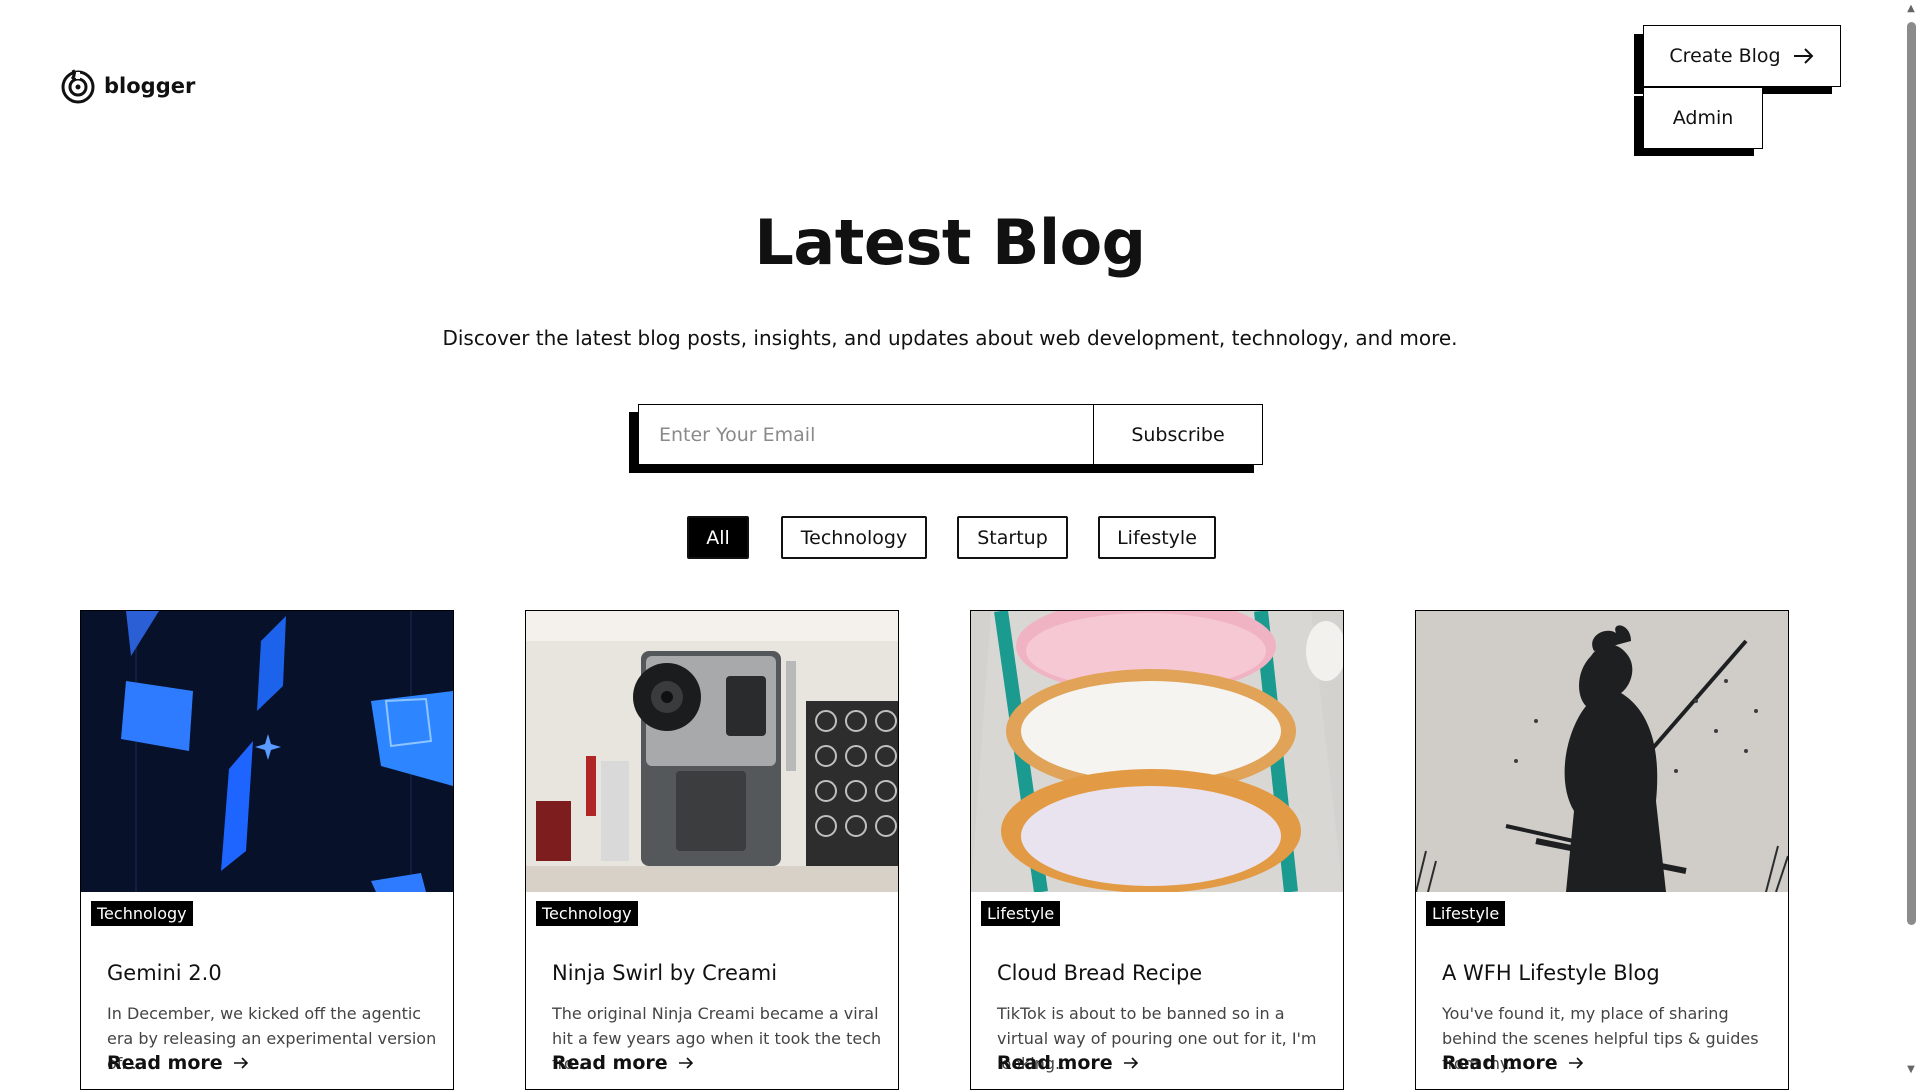  Describe the element at coordinates (1099, 973) in the screenshot. I see `card-title: Cloud Bread Recipe` at that location.